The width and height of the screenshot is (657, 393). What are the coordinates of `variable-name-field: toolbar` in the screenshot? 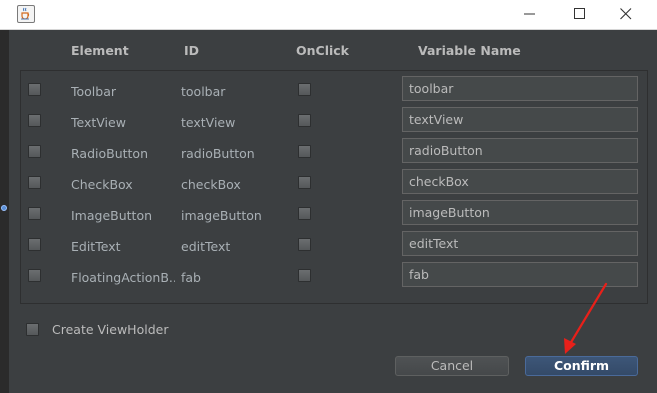 It's located at (520, 88).